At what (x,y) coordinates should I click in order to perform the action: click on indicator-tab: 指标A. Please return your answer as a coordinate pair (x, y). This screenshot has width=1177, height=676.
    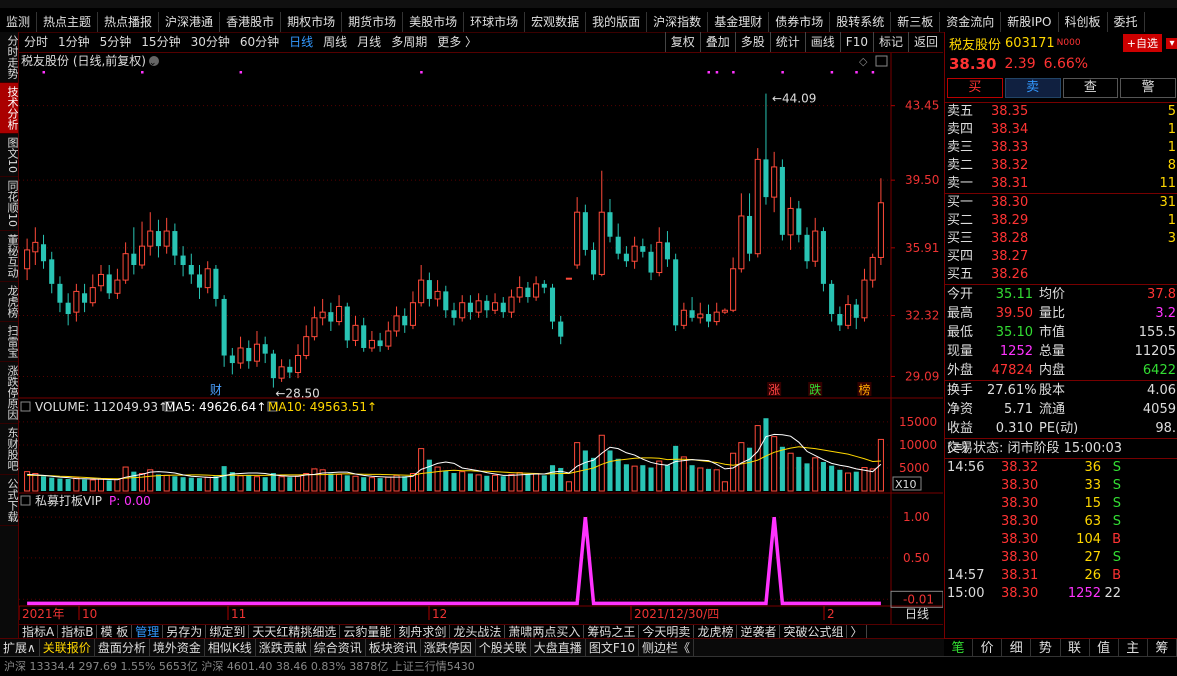
    Looking at the image, I should click on (39, 632).